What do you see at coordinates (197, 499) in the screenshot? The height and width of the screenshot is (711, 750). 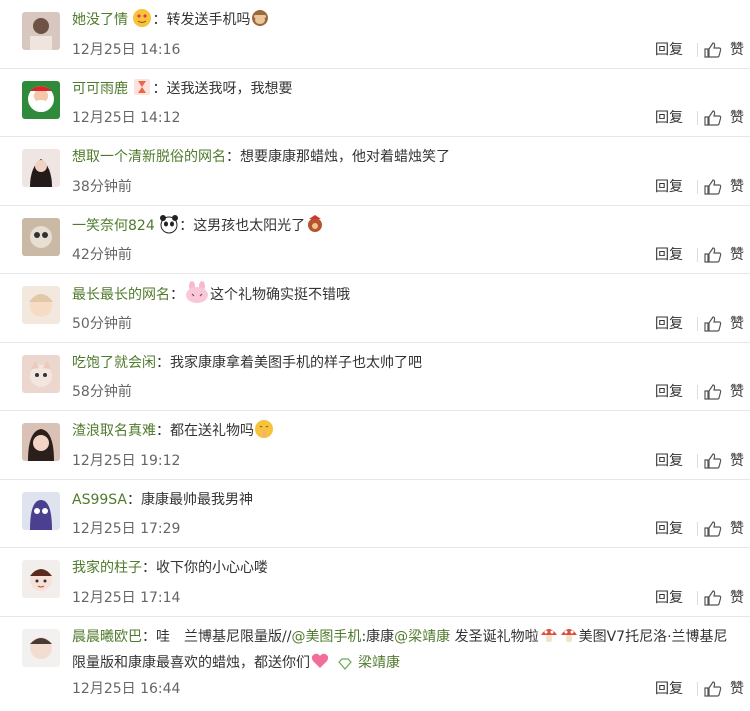 I see `comment-text: 康康最帅最我男神` at bounding box center [197, 499].